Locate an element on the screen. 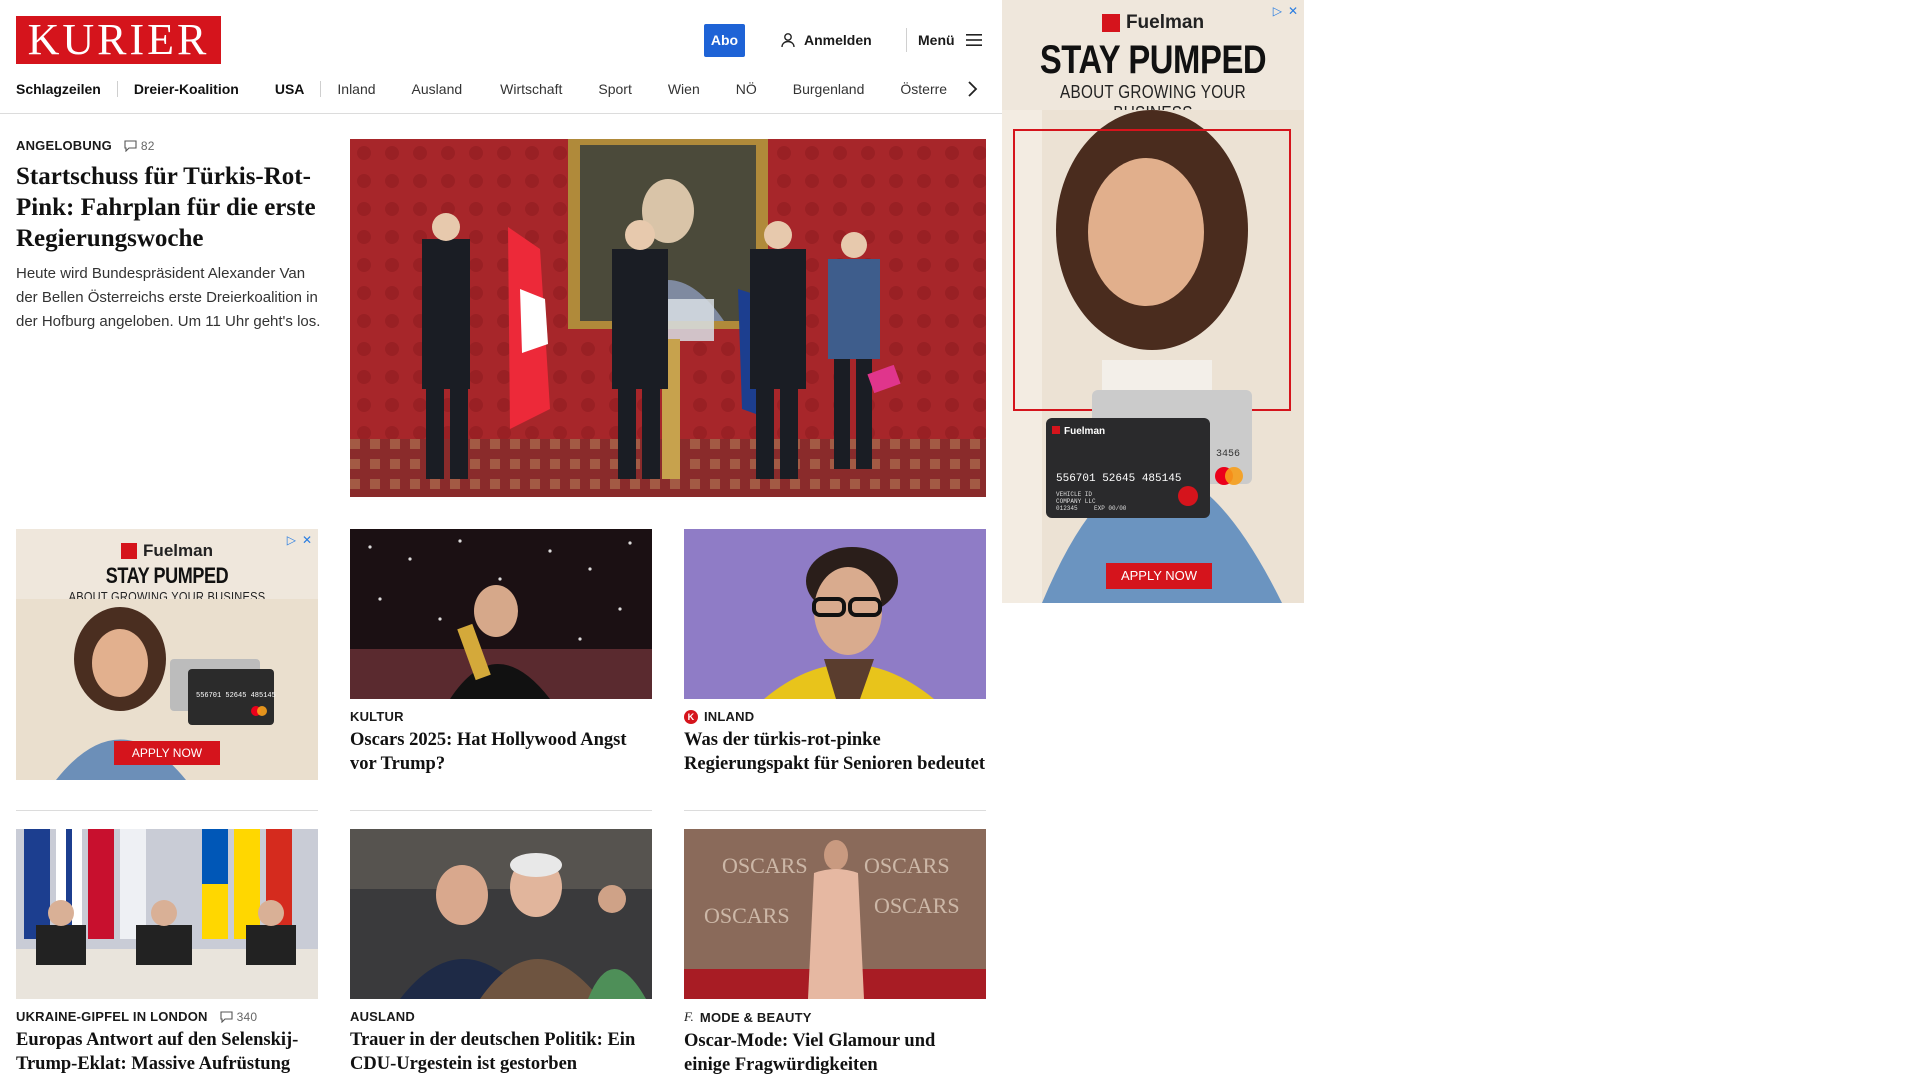  article-kicker-label: UKRAINE-GIPFEL IN LONDON is located at coordinates (112, 1016).